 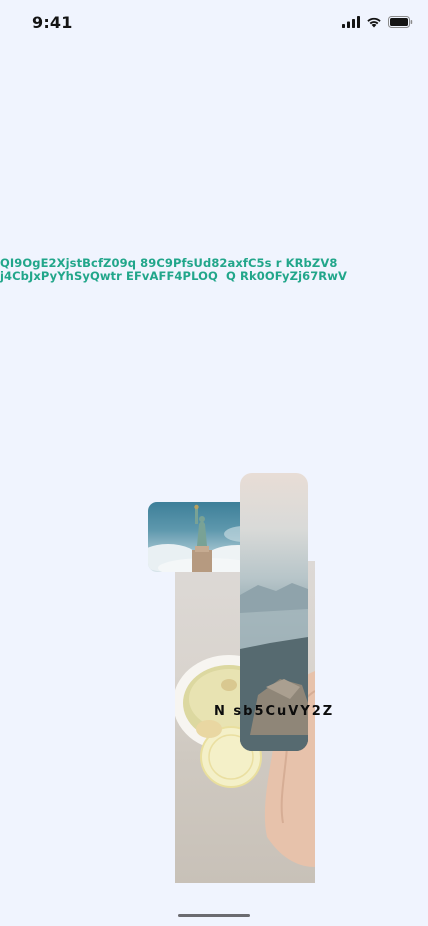 I want to click on status-time: 9:41, so click(x=52, y=22).